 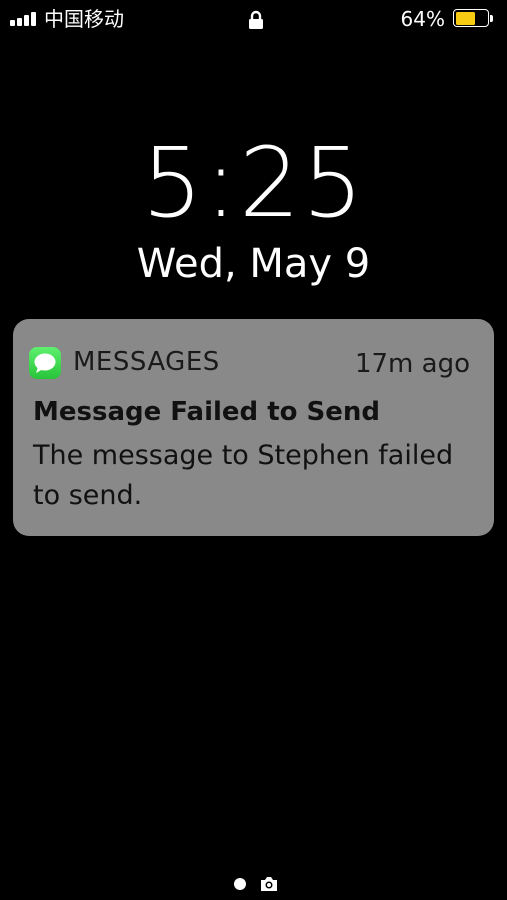 I want to click on notification-title: Message Failed to Send, so click(x=207, y=412).